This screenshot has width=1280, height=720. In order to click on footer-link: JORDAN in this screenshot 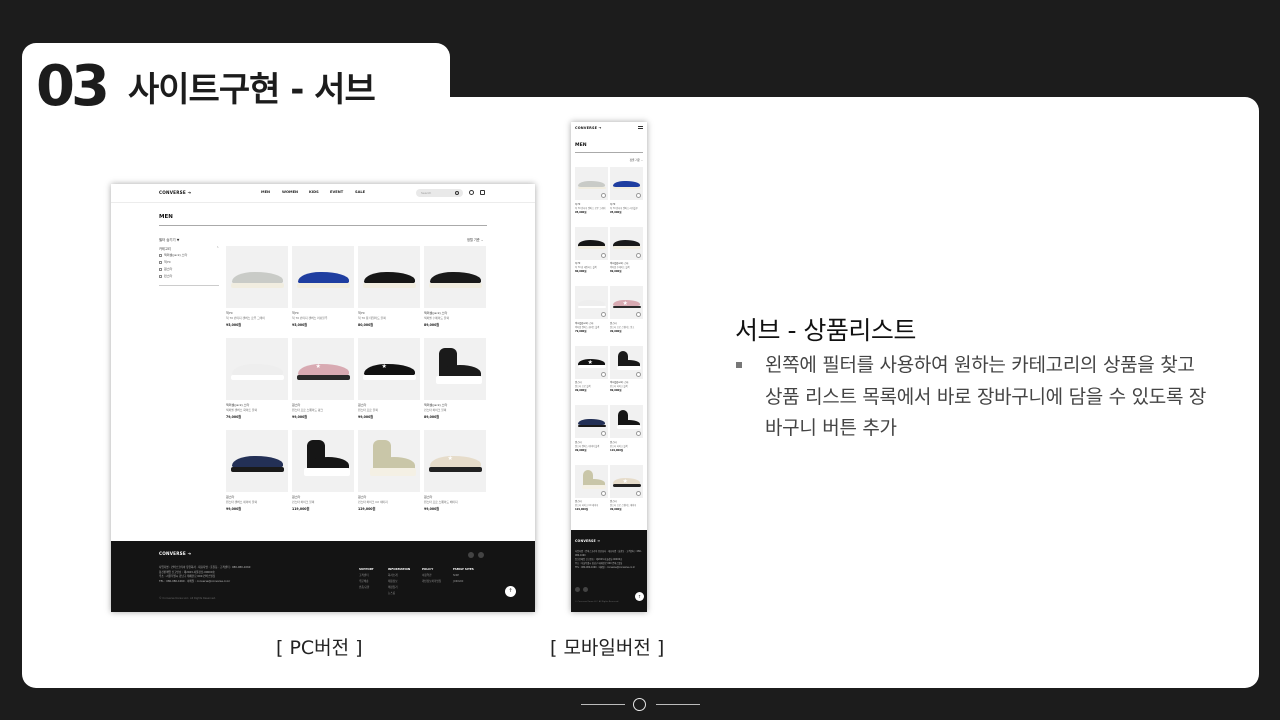, I will do `click(463, 582)`.